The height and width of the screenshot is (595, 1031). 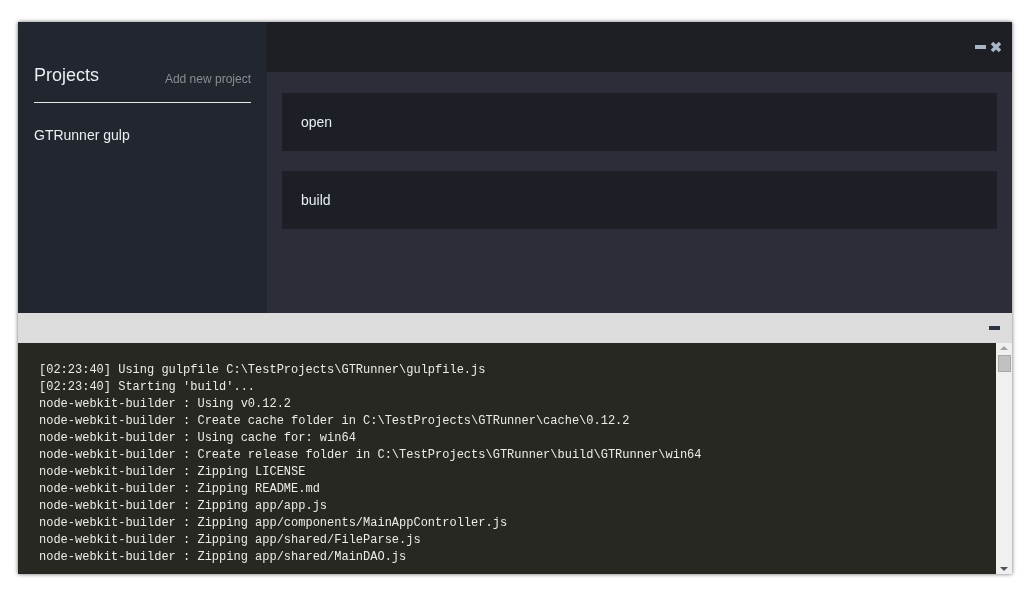 What do you see at coordinates (223, 557) in the screenshot?
I see `log-line: node-webkit-builder : Zipping app/shared/MainDAO.js` at bounding box center [223, 557].